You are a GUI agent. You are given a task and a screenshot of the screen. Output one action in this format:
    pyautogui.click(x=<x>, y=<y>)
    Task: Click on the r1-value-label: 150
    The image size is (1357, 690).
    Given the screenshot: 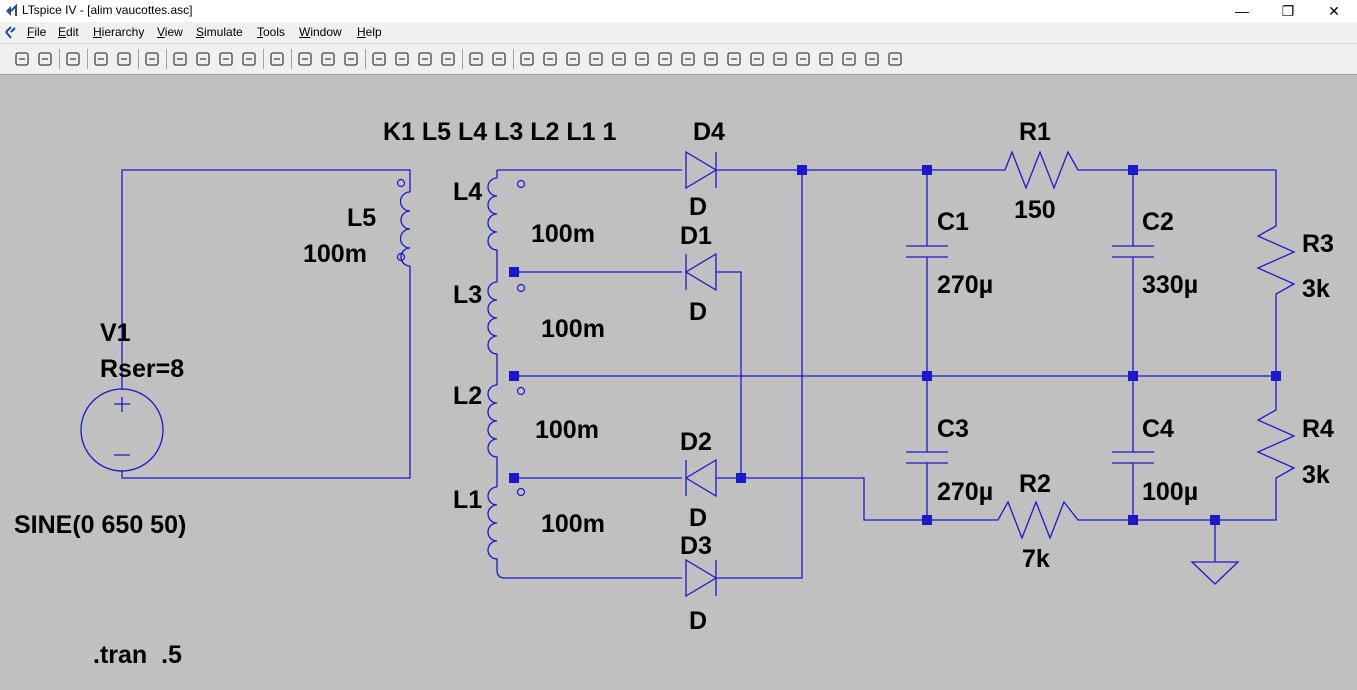 What is the action you would take?
    pyautogui.click(x=1035, y=210)
    